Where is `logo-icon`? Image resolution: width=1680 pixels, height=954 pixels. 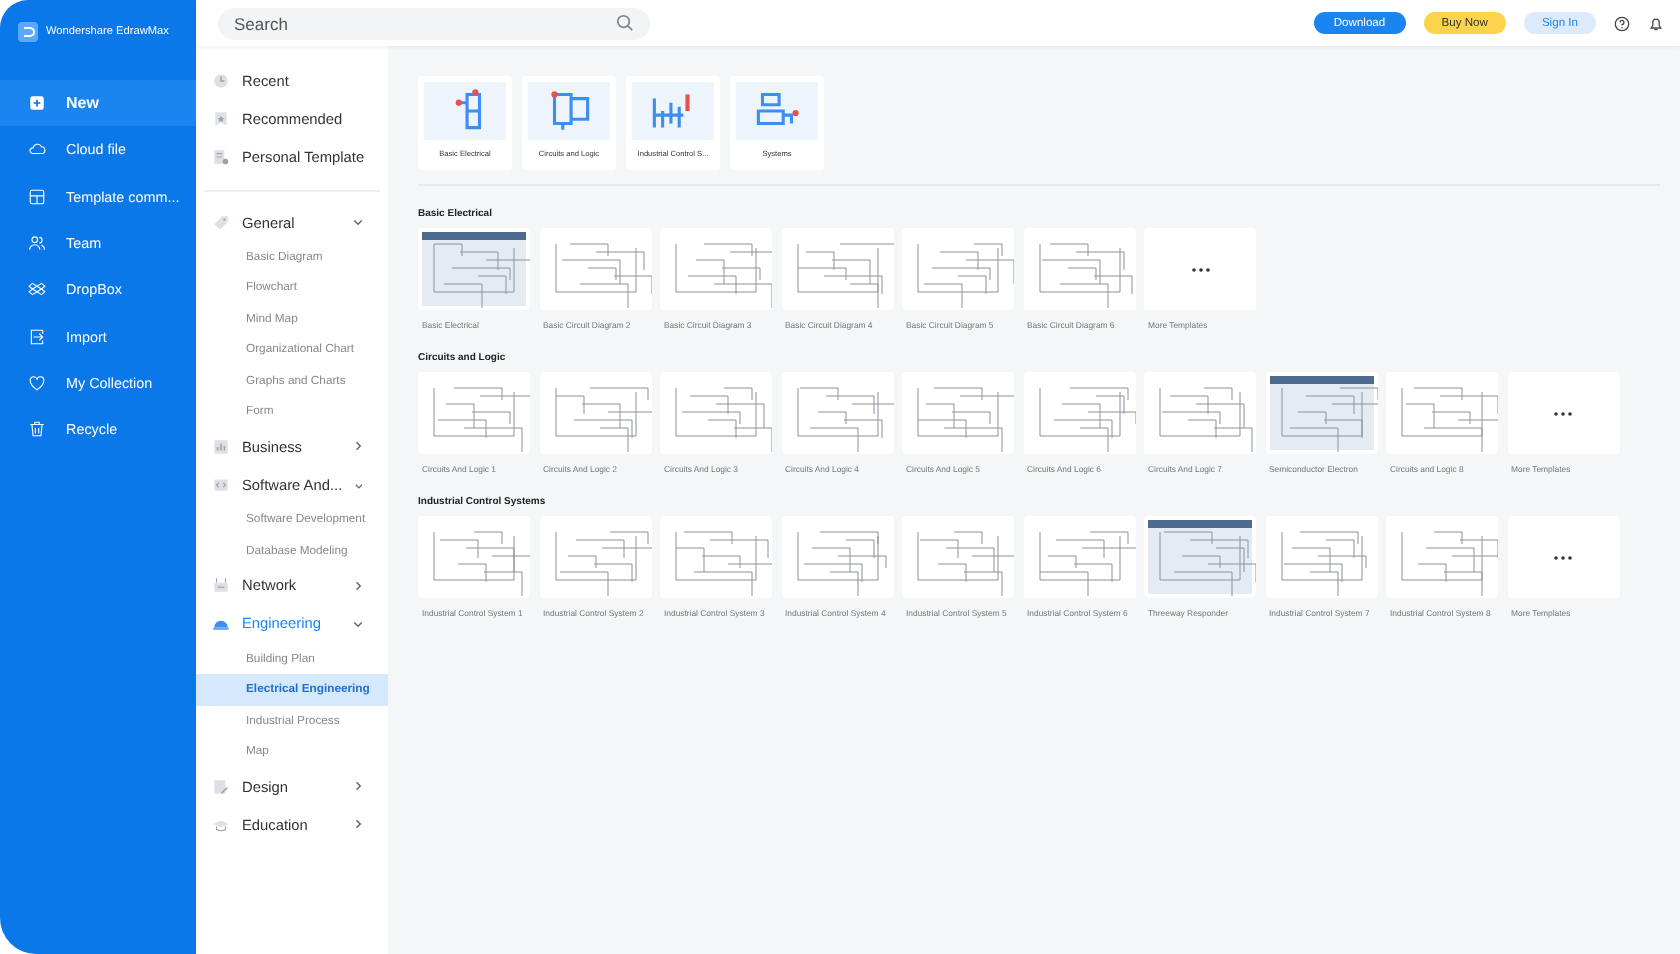 logo-icon is located at coordinates (28, 31).